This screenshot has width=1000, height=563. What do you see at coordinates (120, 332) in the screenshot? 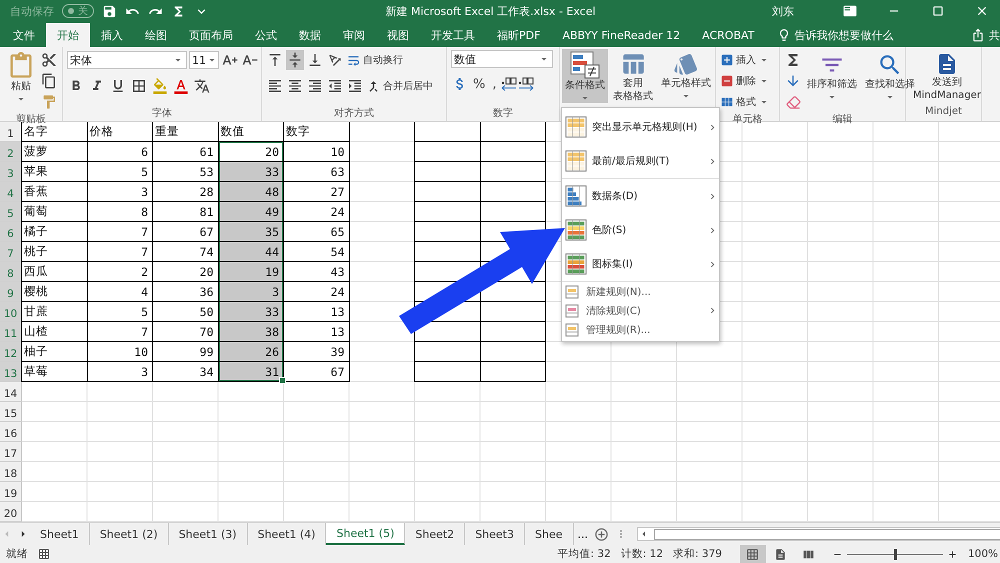
I see `table-cell: 7` at bounding box center [120, 332].